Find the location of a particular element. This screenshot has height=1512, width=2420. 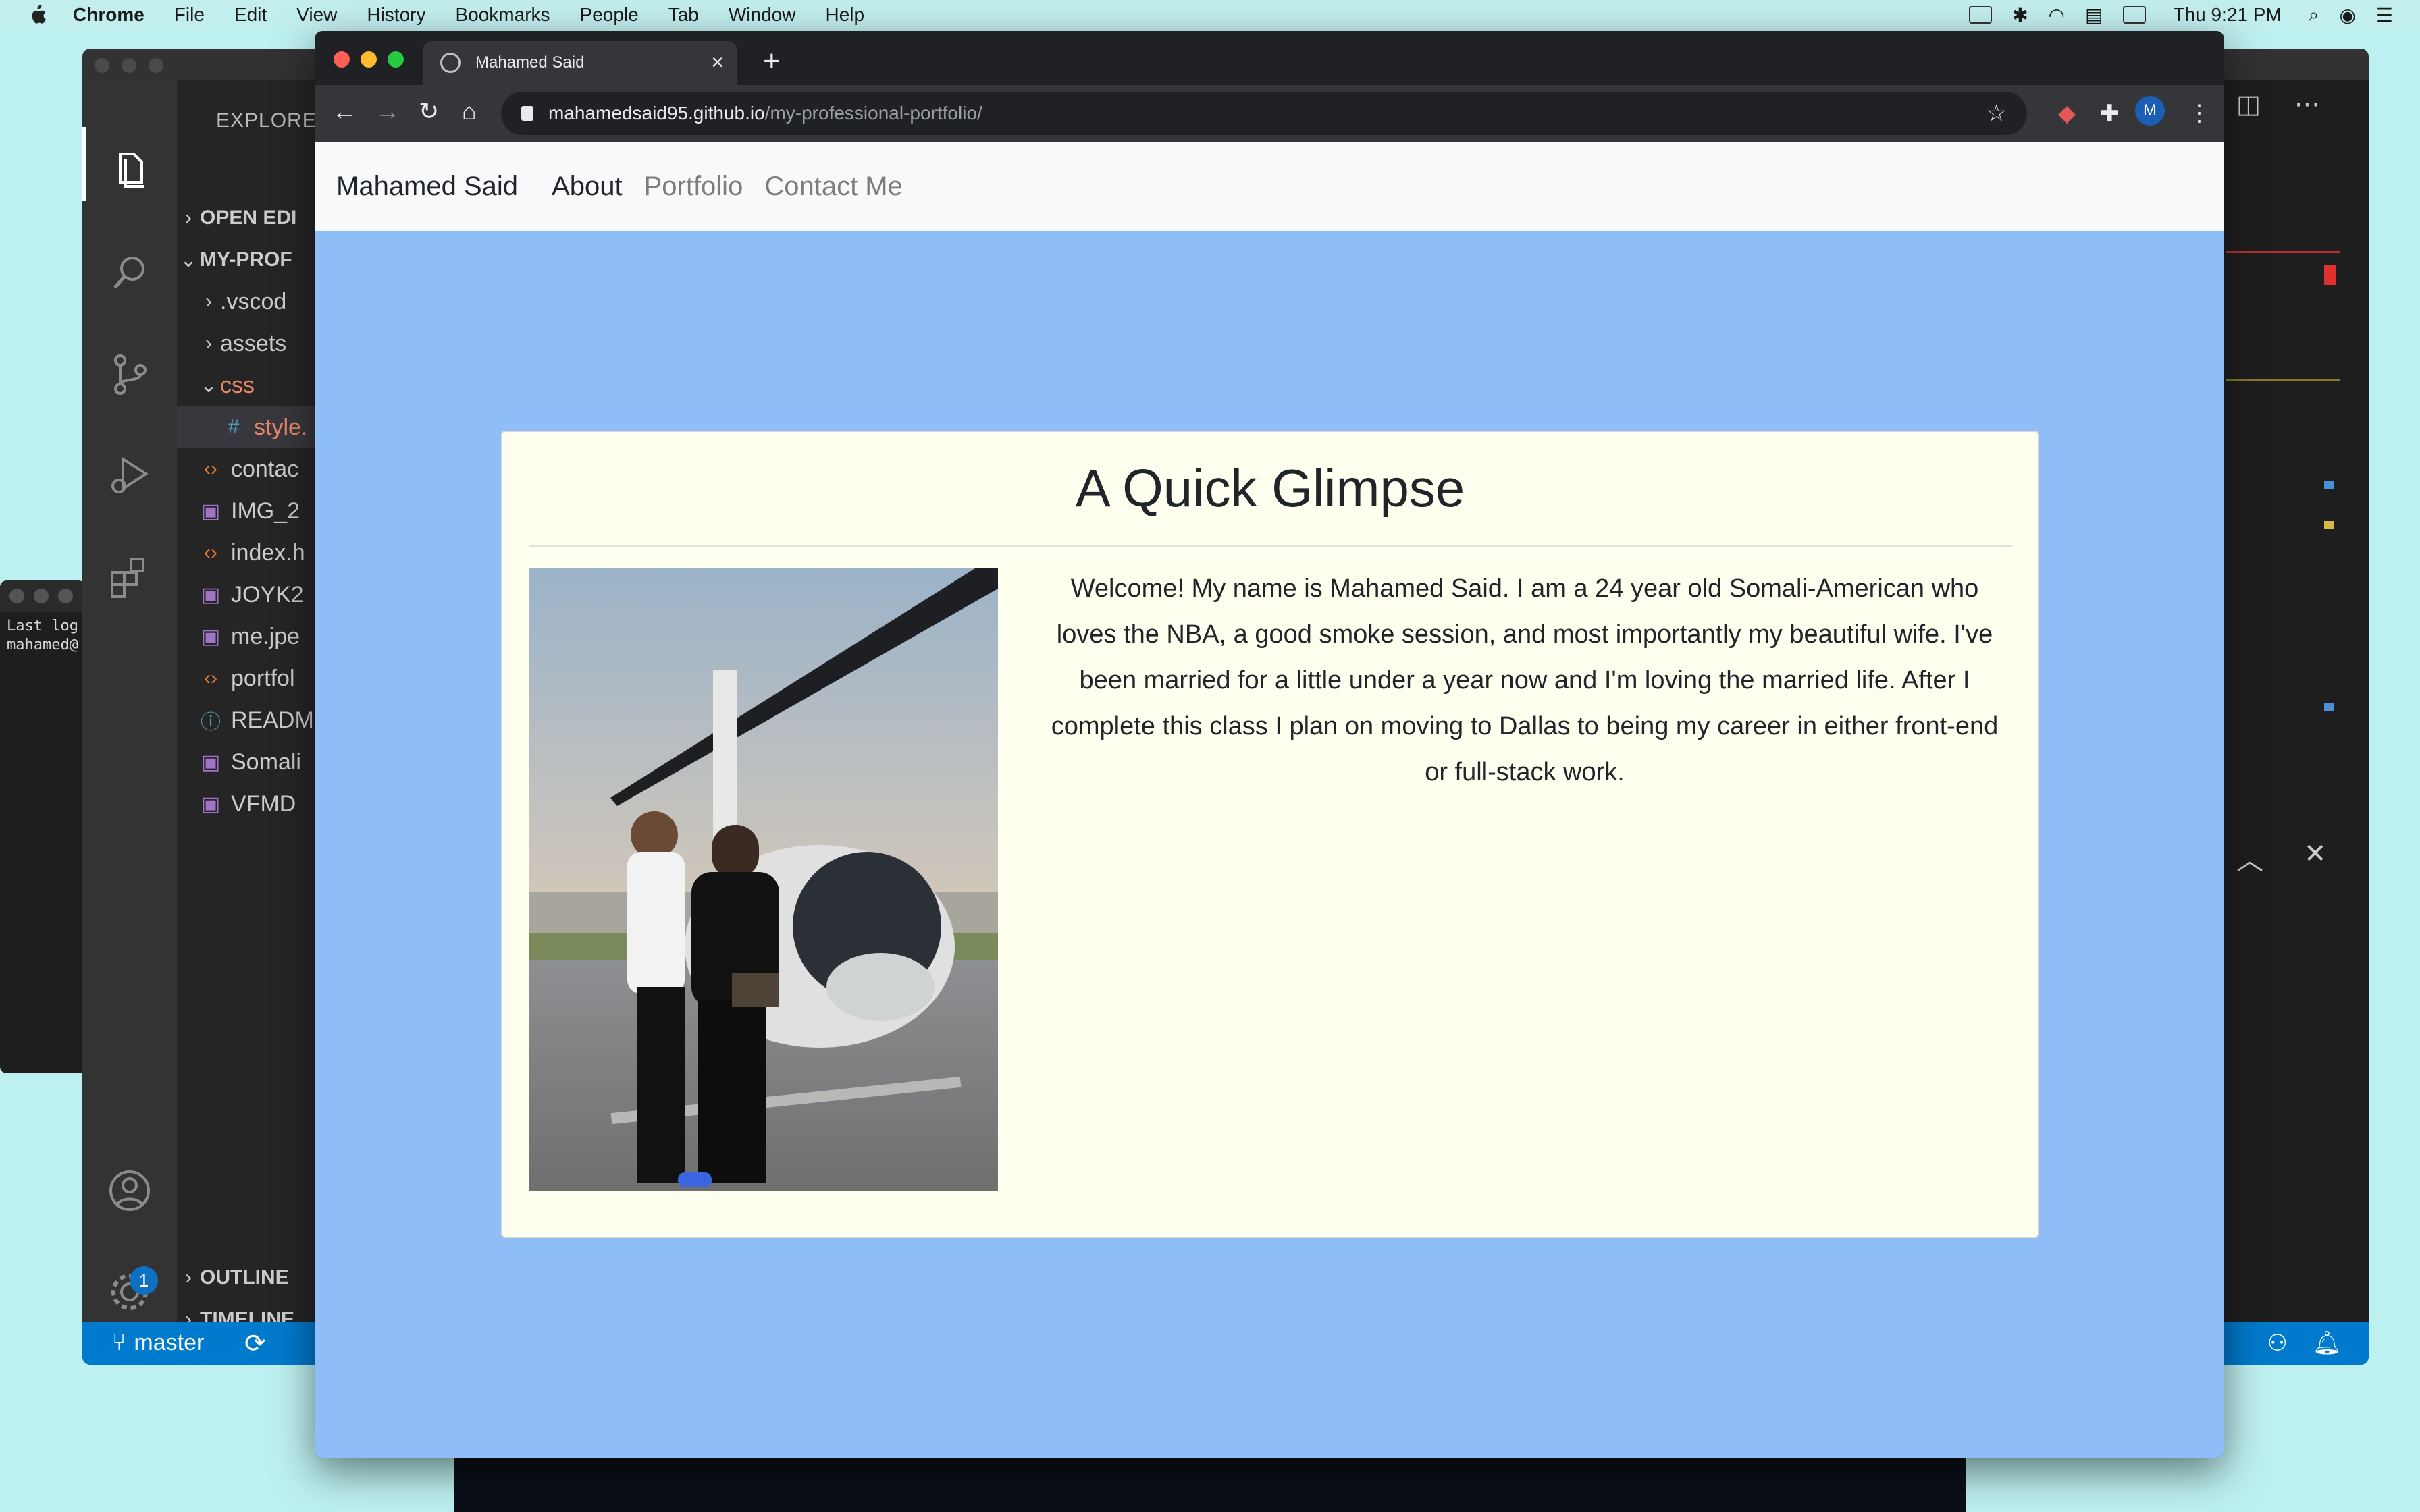

input-source-flag-icon: ▤ is located at coordinates (2094, 15).